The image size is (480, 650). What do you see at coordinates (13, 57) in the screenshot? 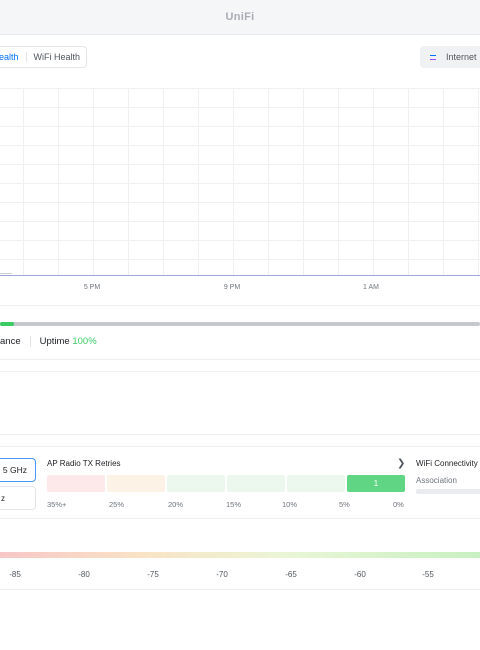
I see `tab-health: ealth` at bounding box center [13, 57].